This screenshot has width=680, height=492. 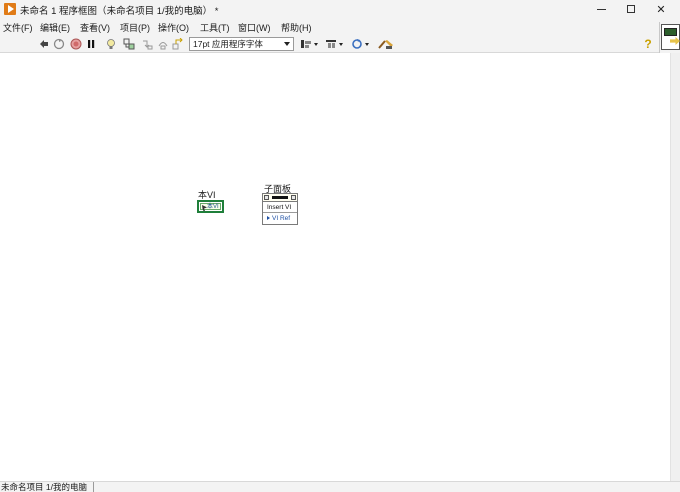 I want to click on vi-icon-pane, so click(x=669, y=37).